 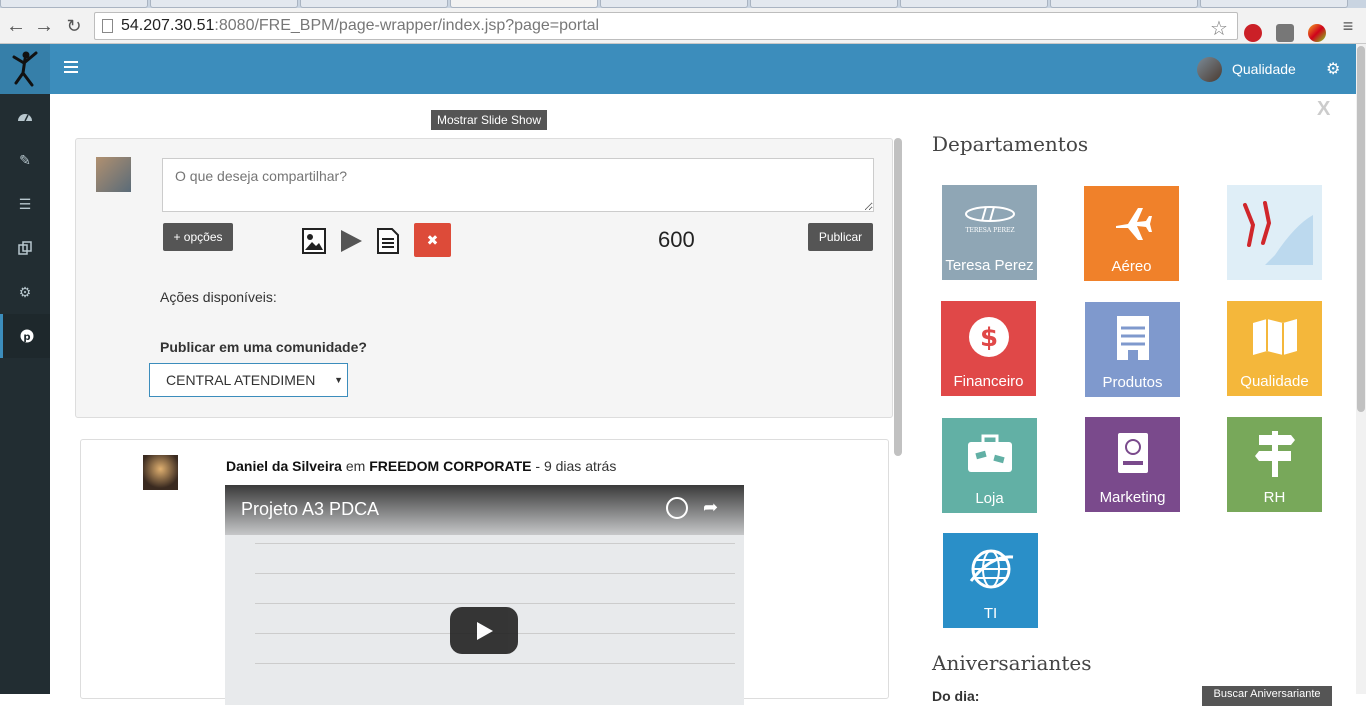 I want to click on share-input, so click(x=518, y=185).